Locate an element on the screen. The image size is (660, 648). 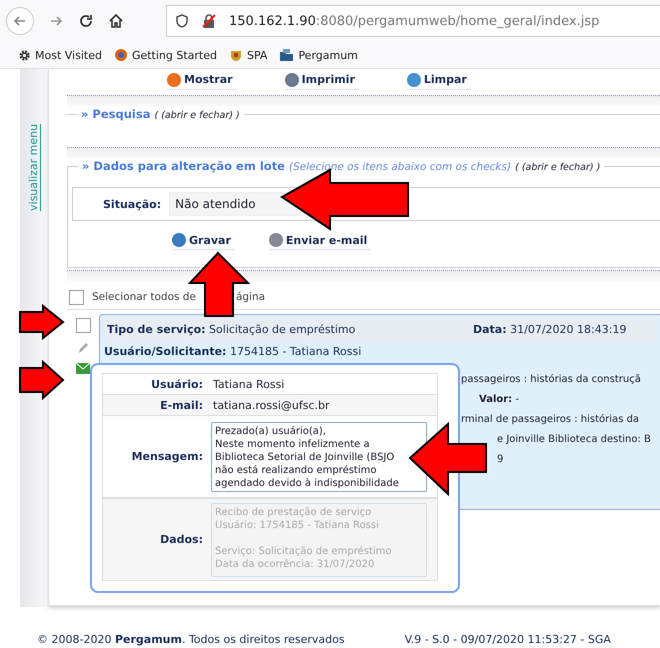
record-detail: e Joinville Biblioteca destino: B is located at coordinates (574, 439).